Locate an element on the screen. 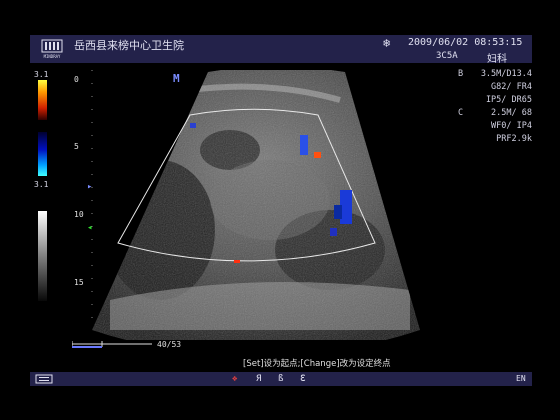  rotate-icon: ❖ is located at coordinates (234, 379).